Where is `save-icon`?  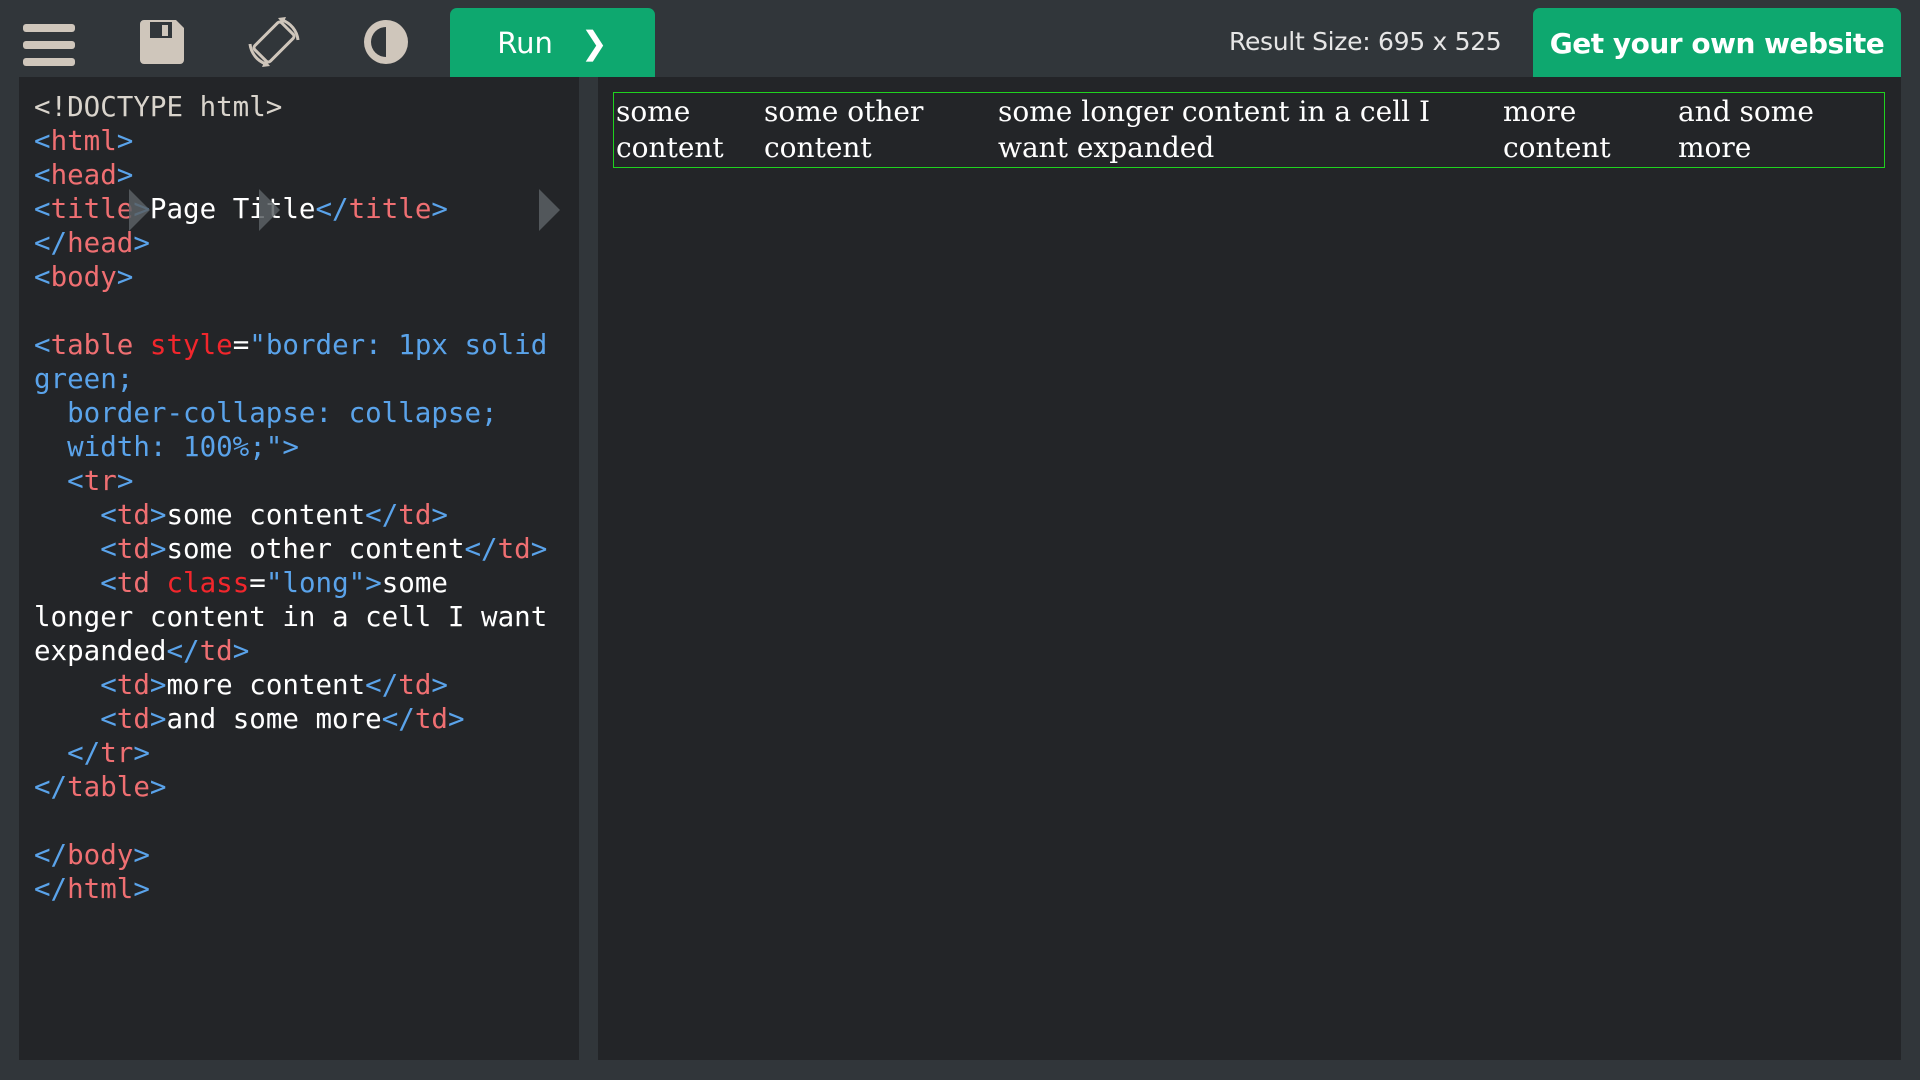 save-icon is located at coordinates (162, 42).